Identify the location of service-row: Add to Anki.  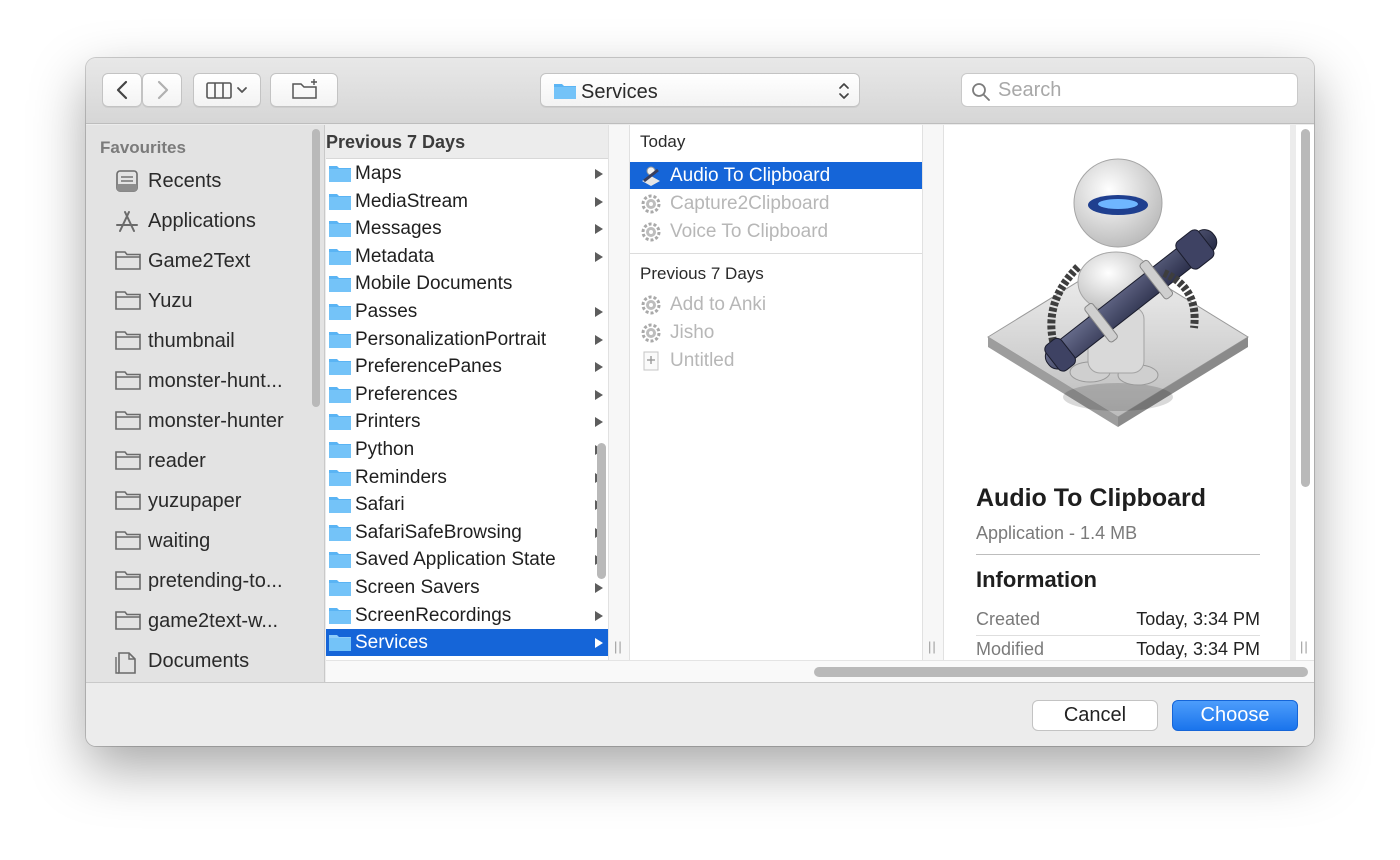
(776, 304).